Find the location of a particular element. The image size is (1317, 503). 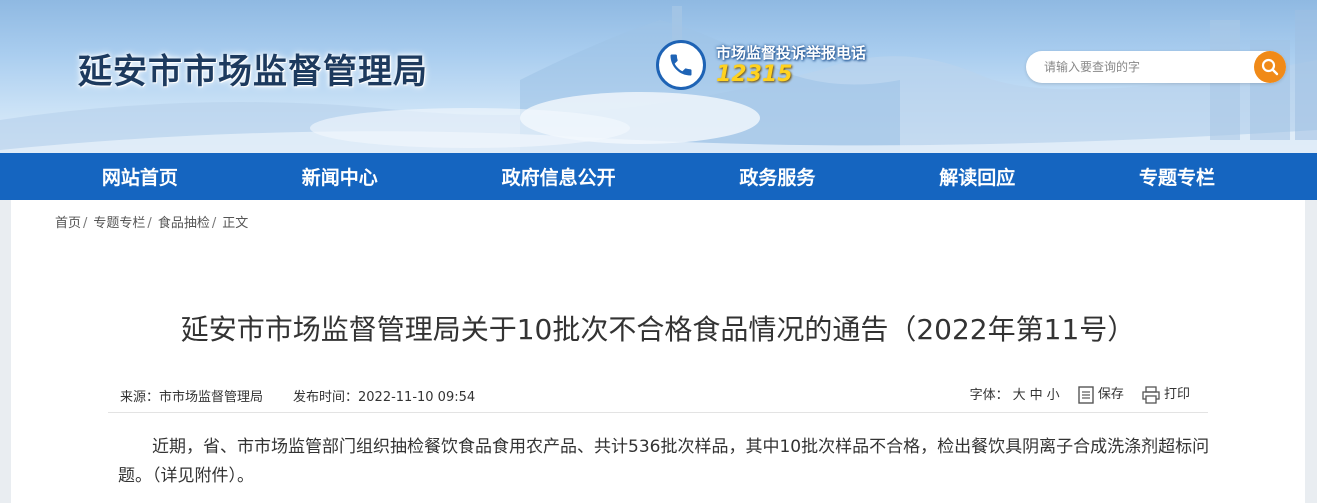

nav-item-services: 政务服务 is located at coordinates (777, 176).